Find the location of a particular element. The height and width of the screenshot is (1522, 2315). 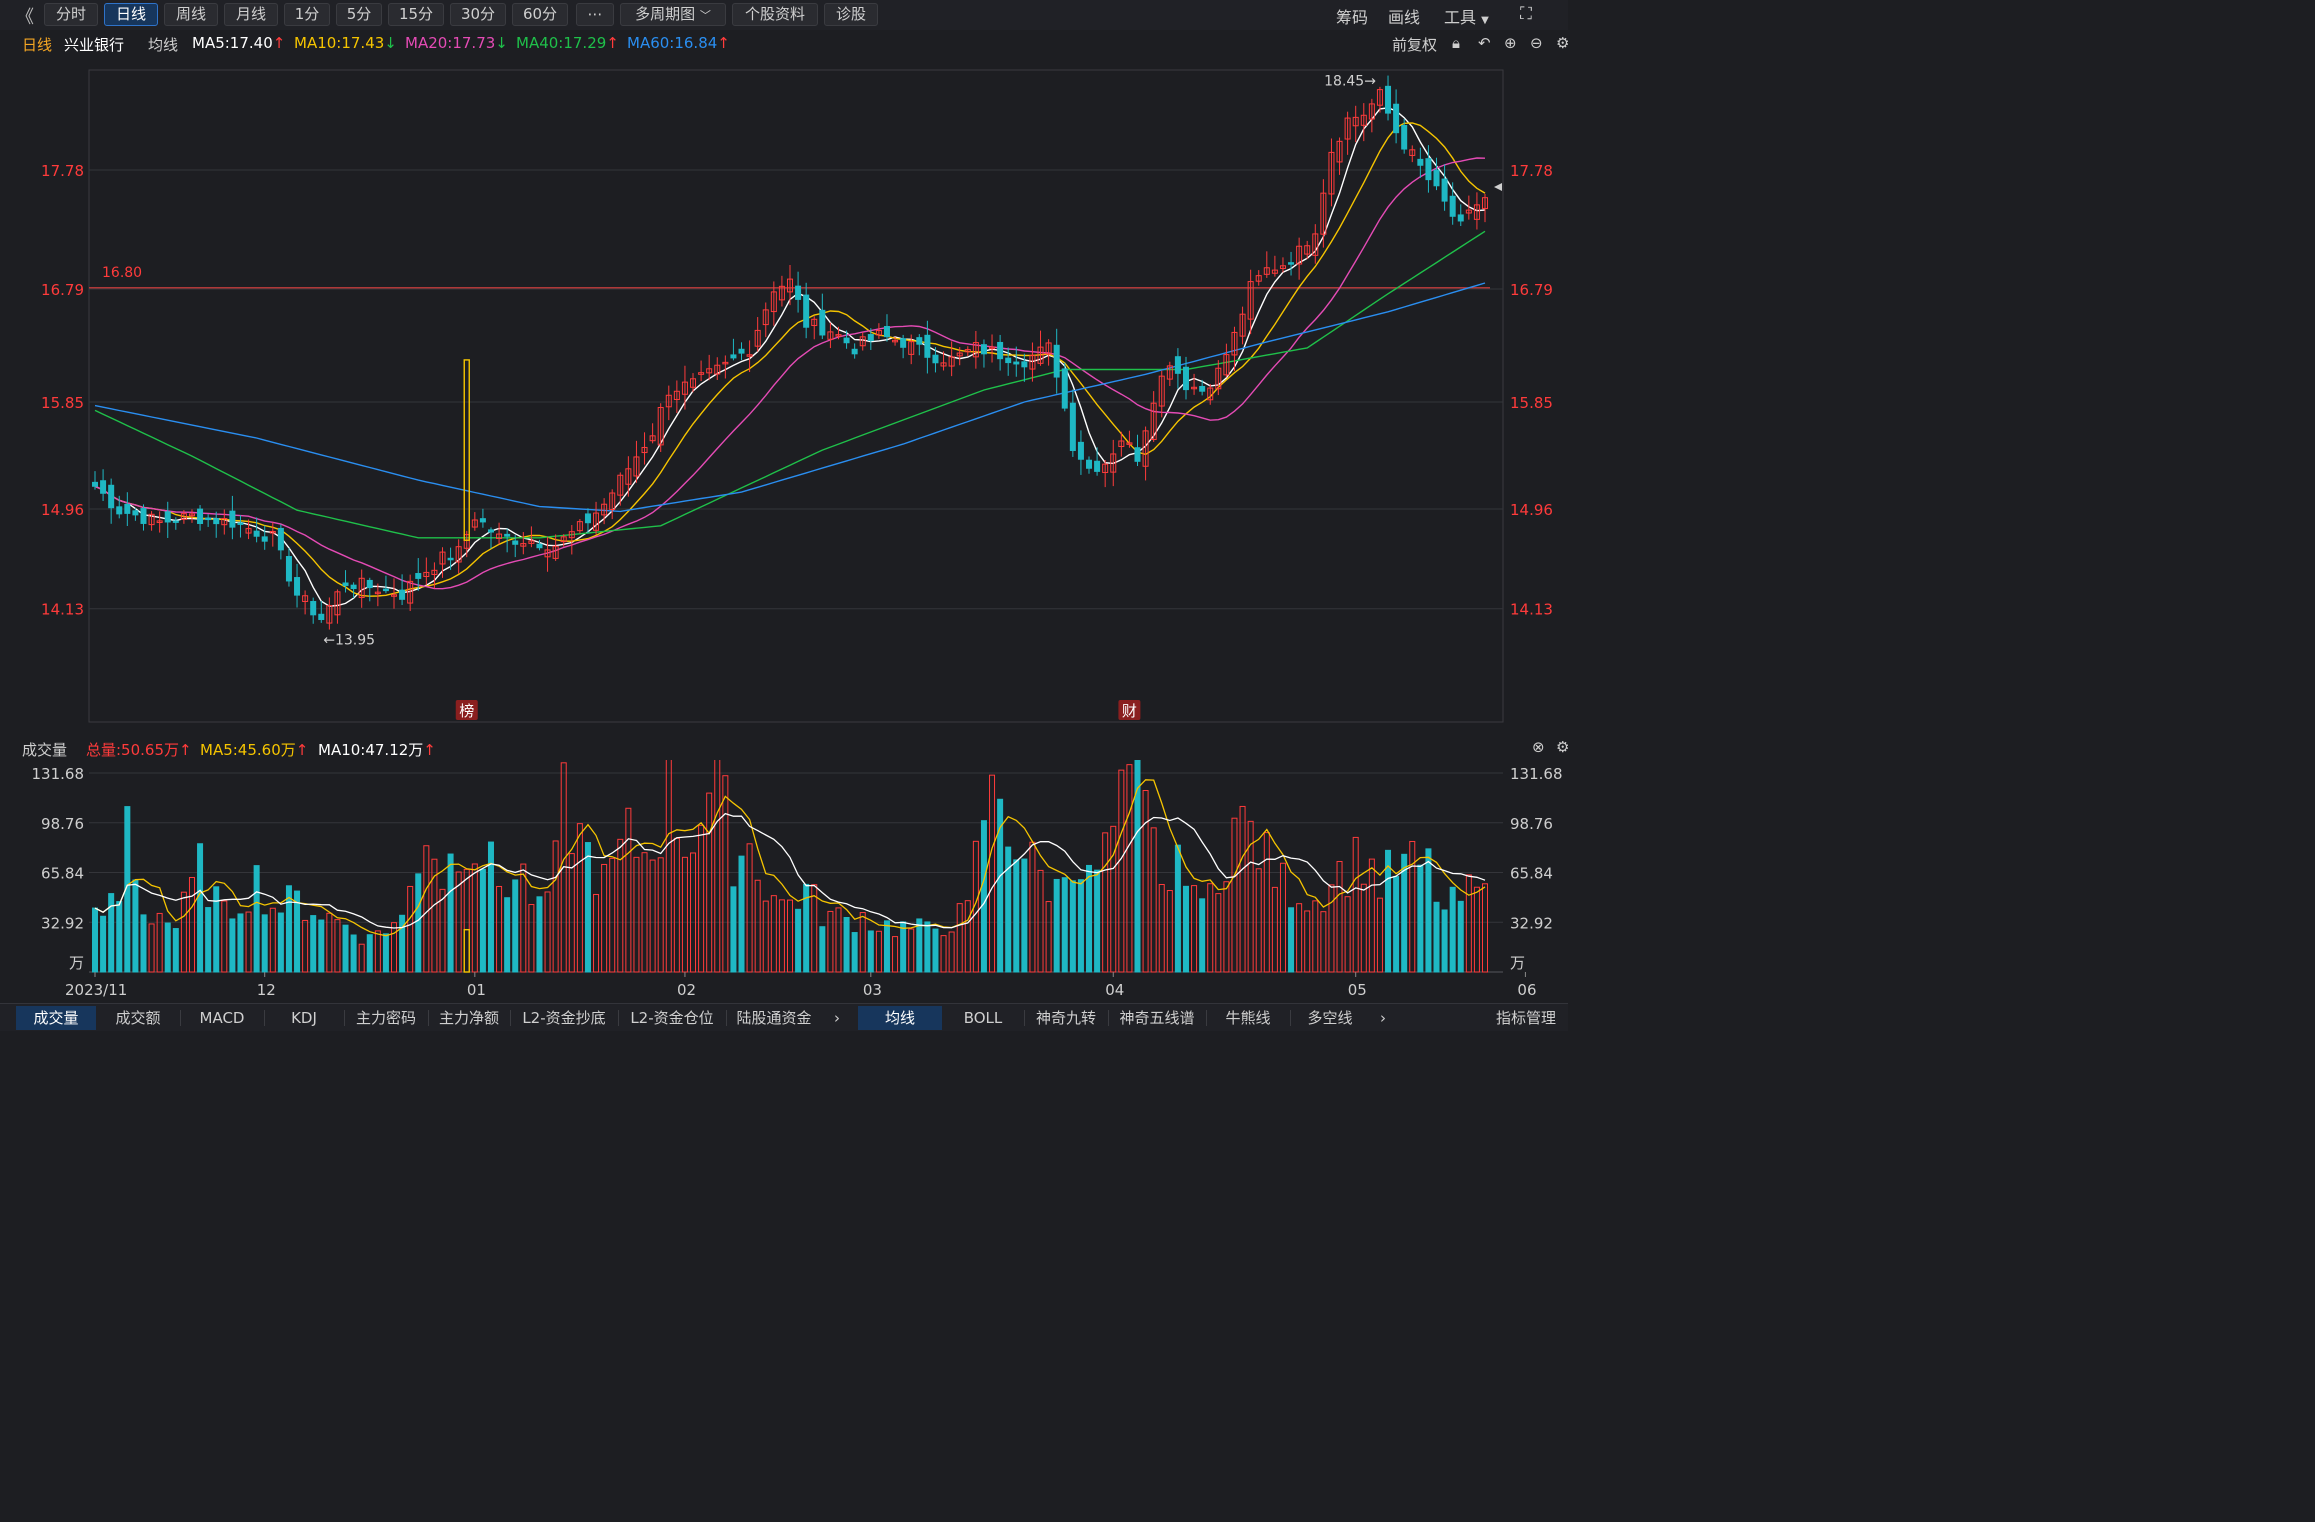

tab-timeshare: 分时 is located at coordinates (71, 14).